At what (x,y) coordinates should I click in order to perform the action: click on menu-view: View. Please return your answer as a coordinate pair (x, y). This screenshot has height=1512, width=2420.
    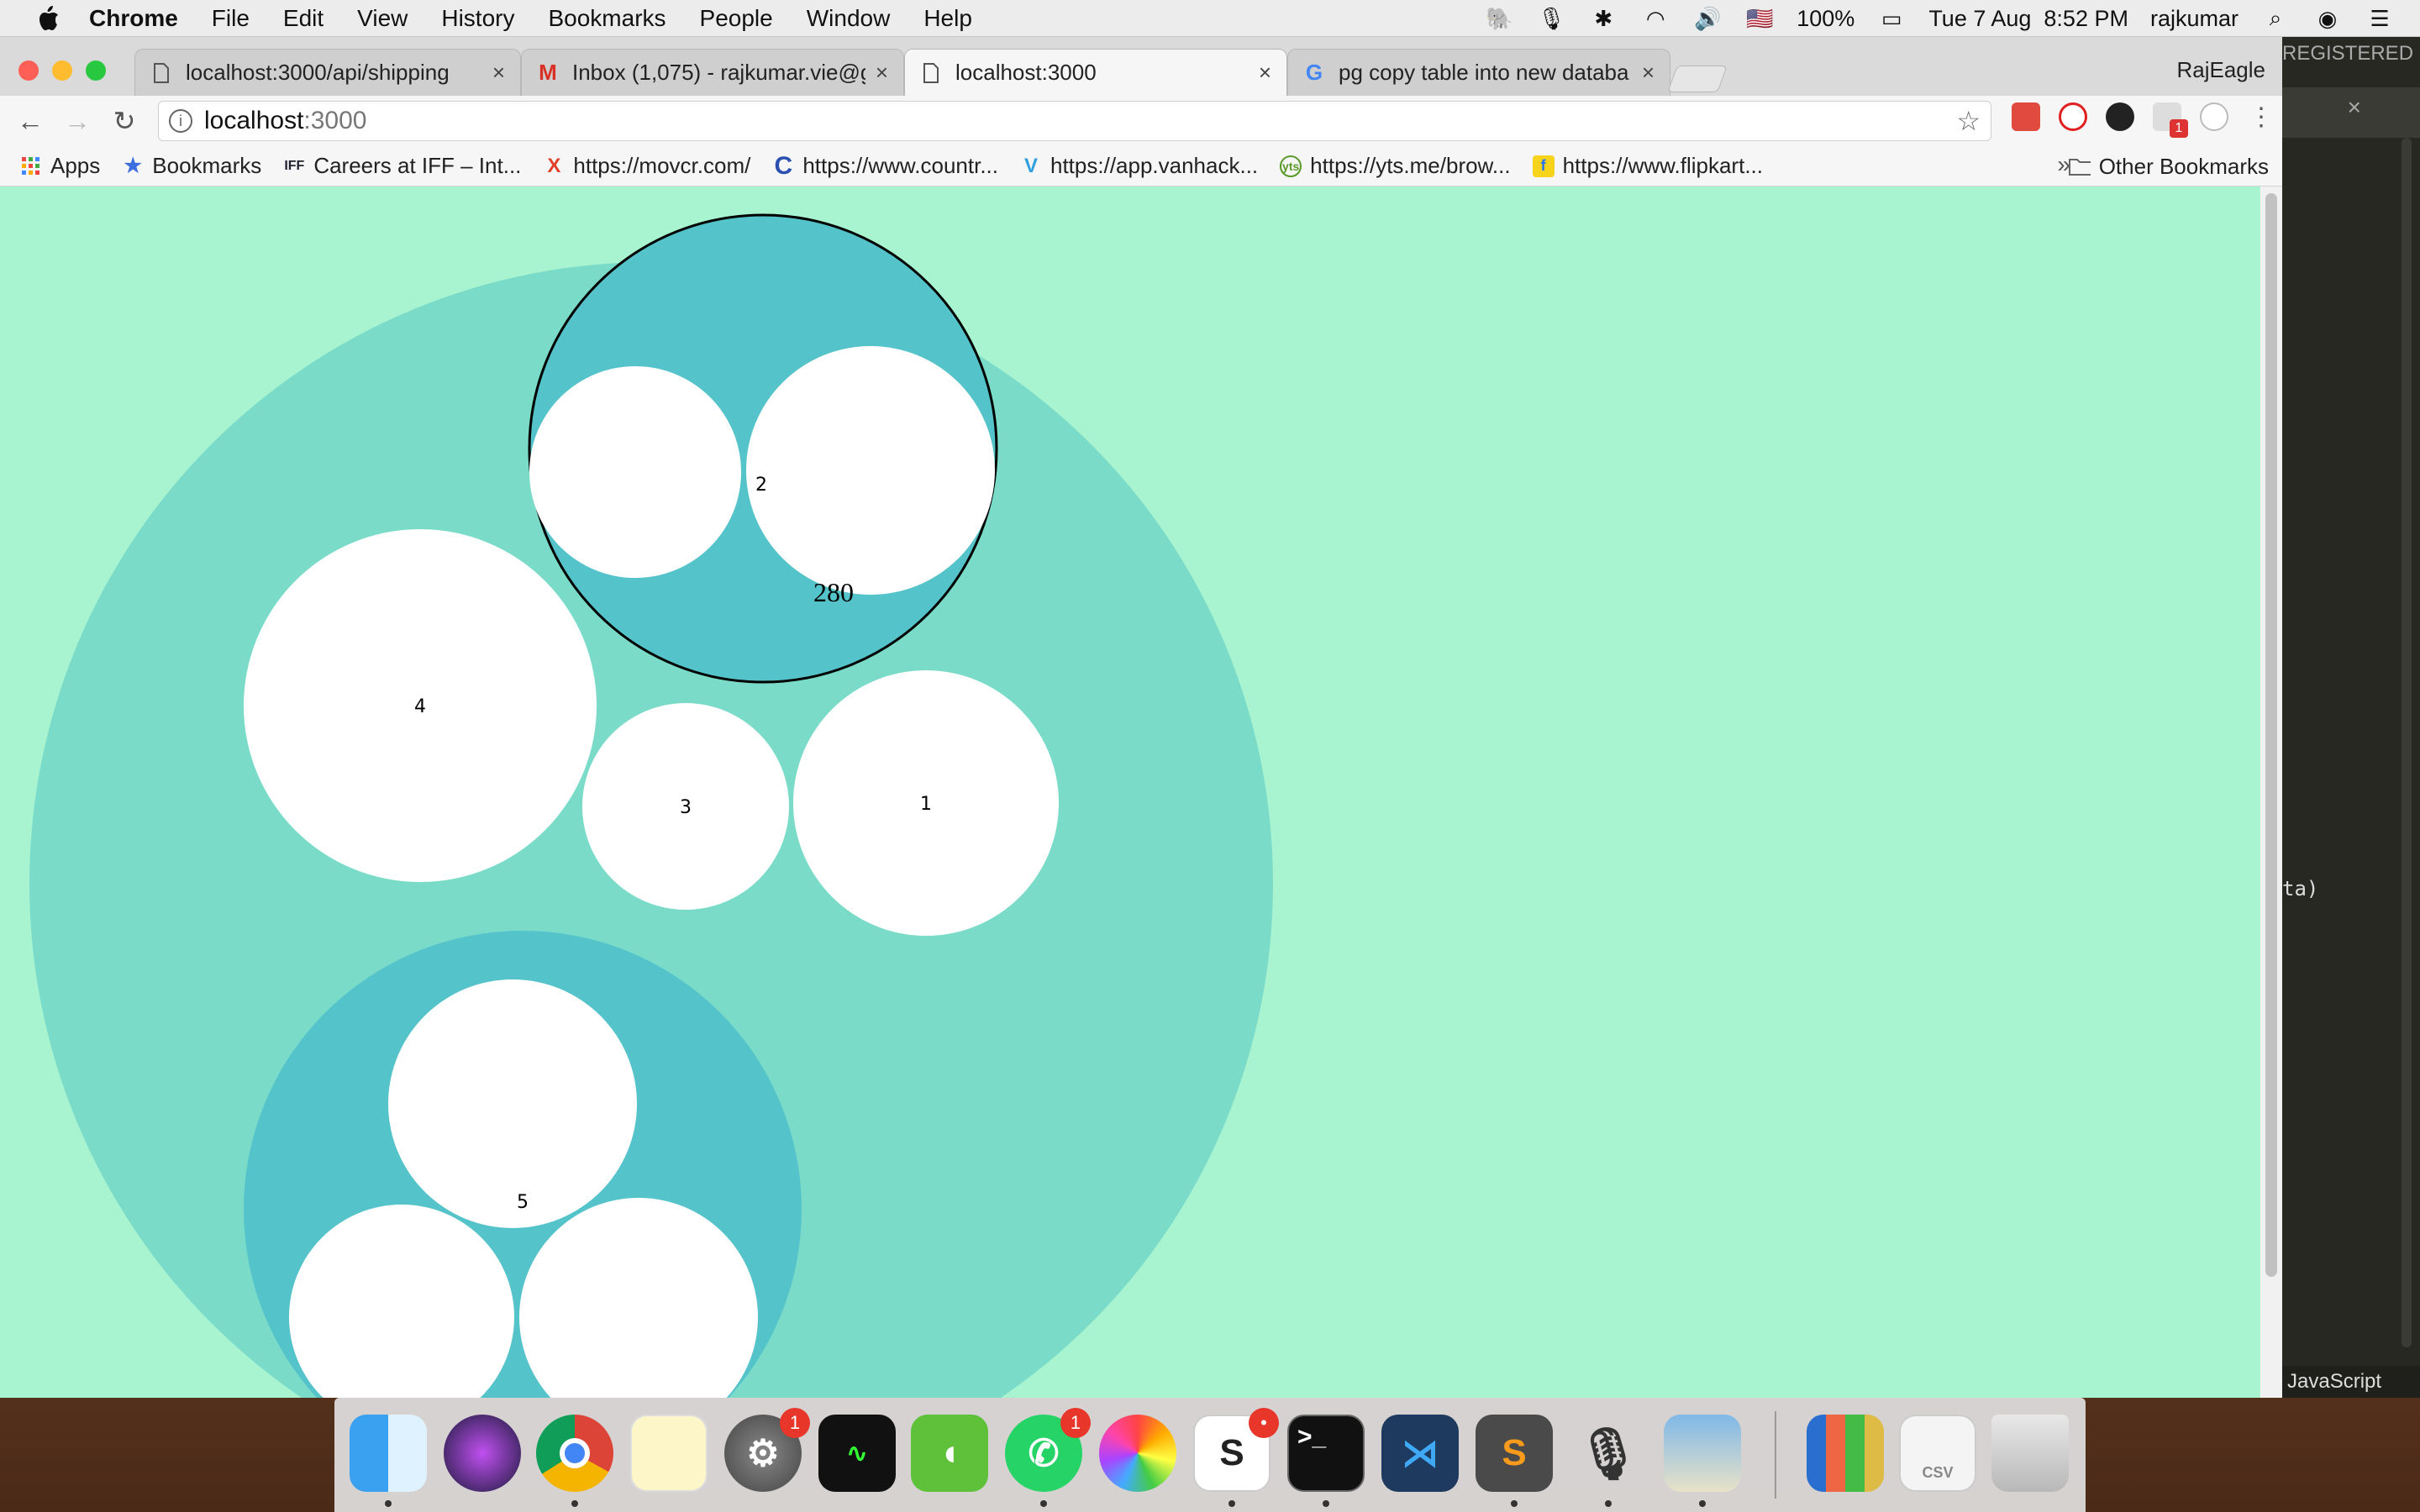
    Looking at the image, I should click on (382, 18).